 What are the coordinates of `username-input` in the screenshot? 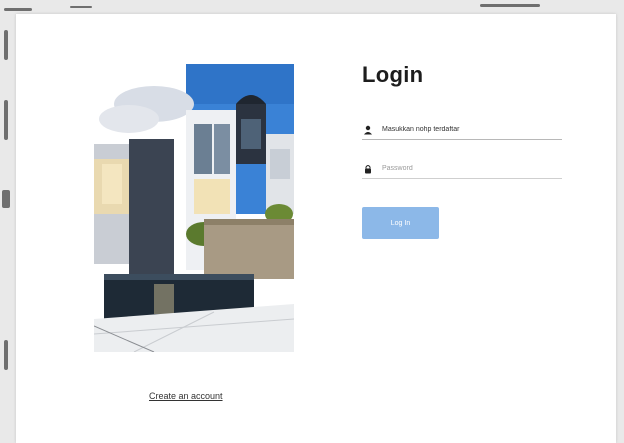 It's located at (467, 129).